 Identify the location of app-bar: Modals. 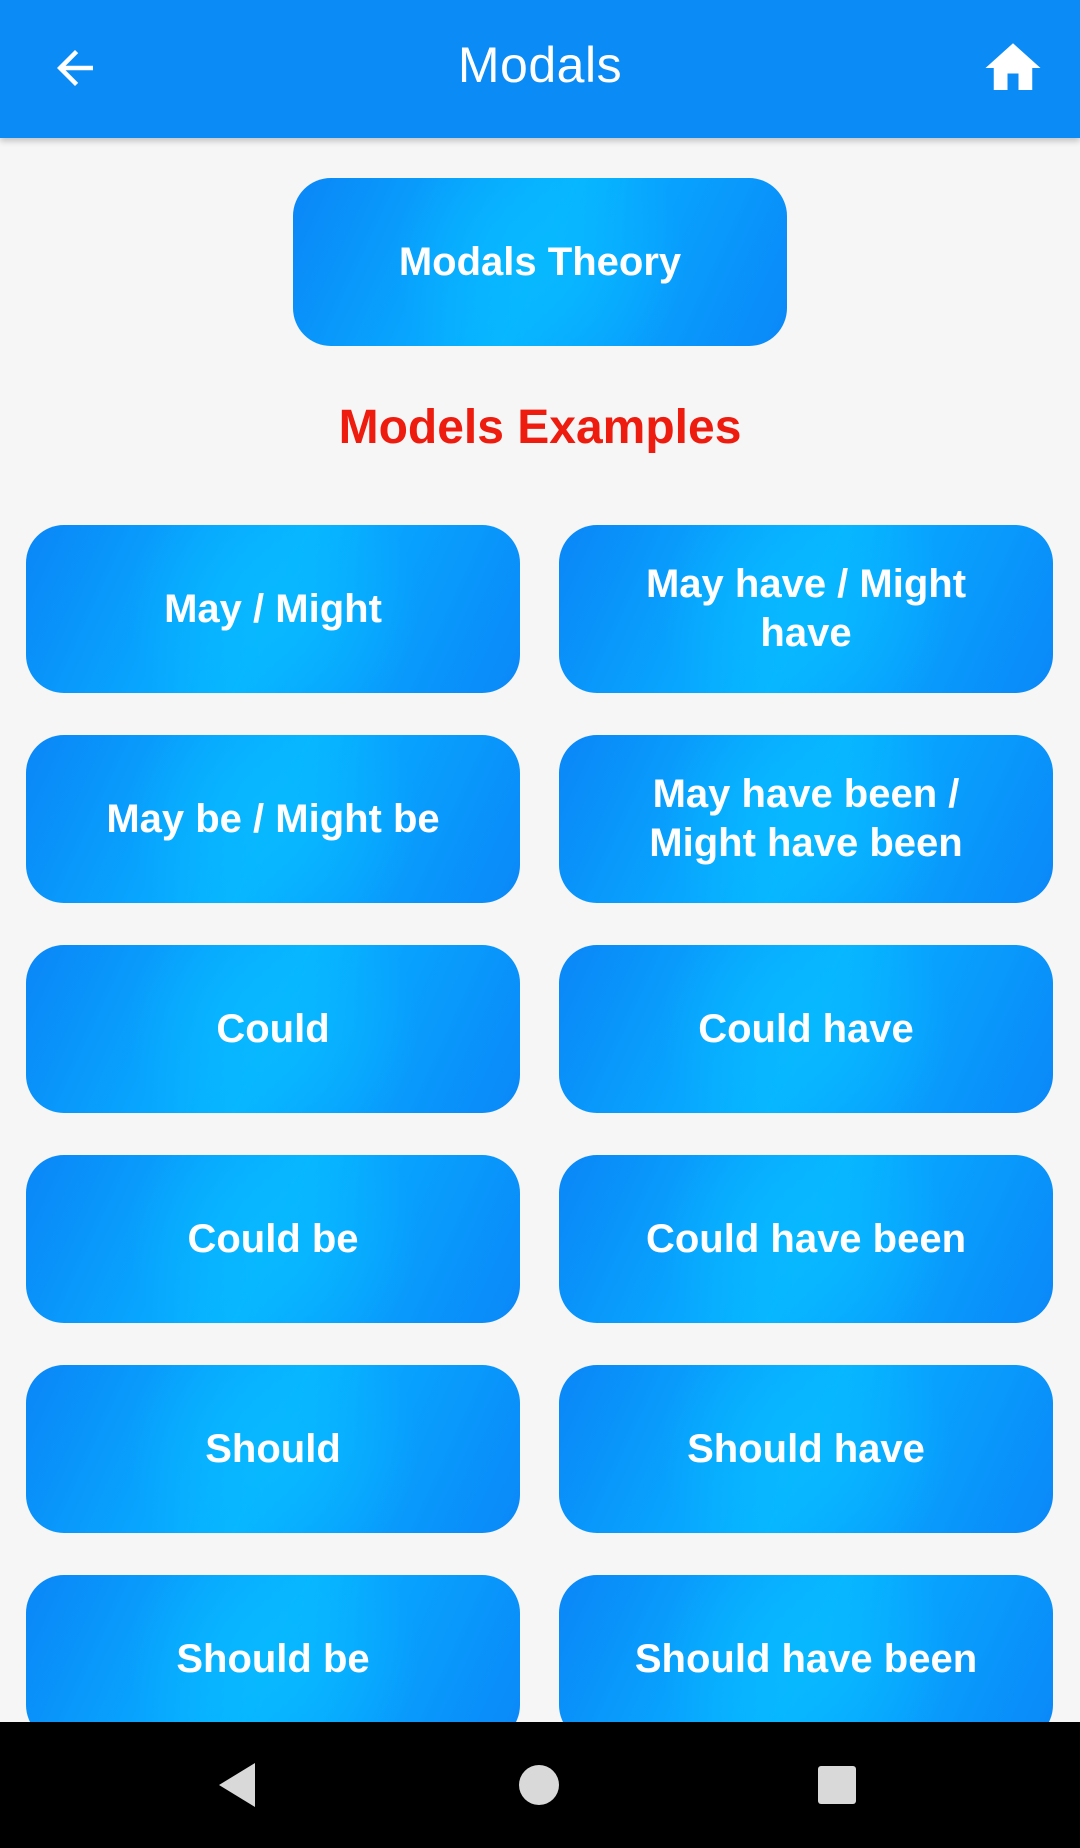
(540, 69).